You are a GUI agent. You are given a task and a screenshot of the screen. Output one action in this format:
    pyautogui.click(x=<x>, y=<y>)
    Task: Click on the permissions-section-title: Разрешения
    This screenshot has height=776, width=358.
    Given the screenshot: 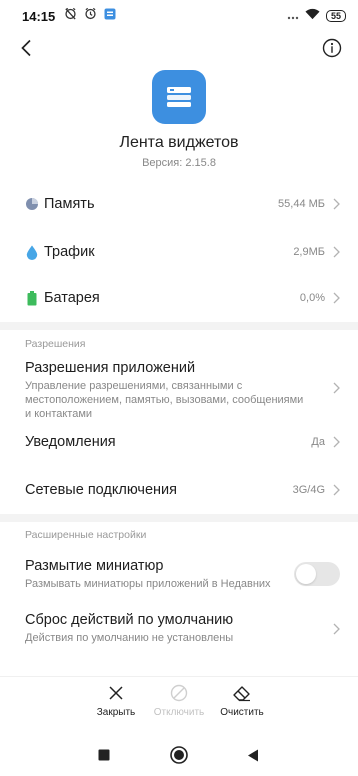 What is the action you would take?
    pyautogui.click(x=55, y=344)
    